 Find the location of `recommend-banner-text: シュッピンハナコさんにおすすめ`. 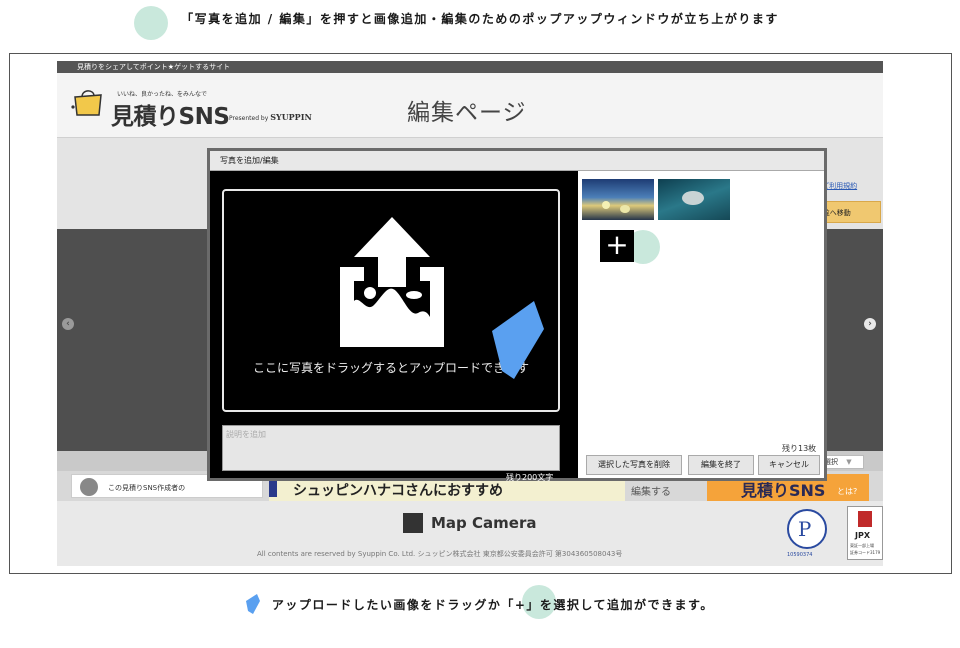

recommend-banner-text: シュッピンハナコさんにおすすめ is located at coordinates (398, 491).